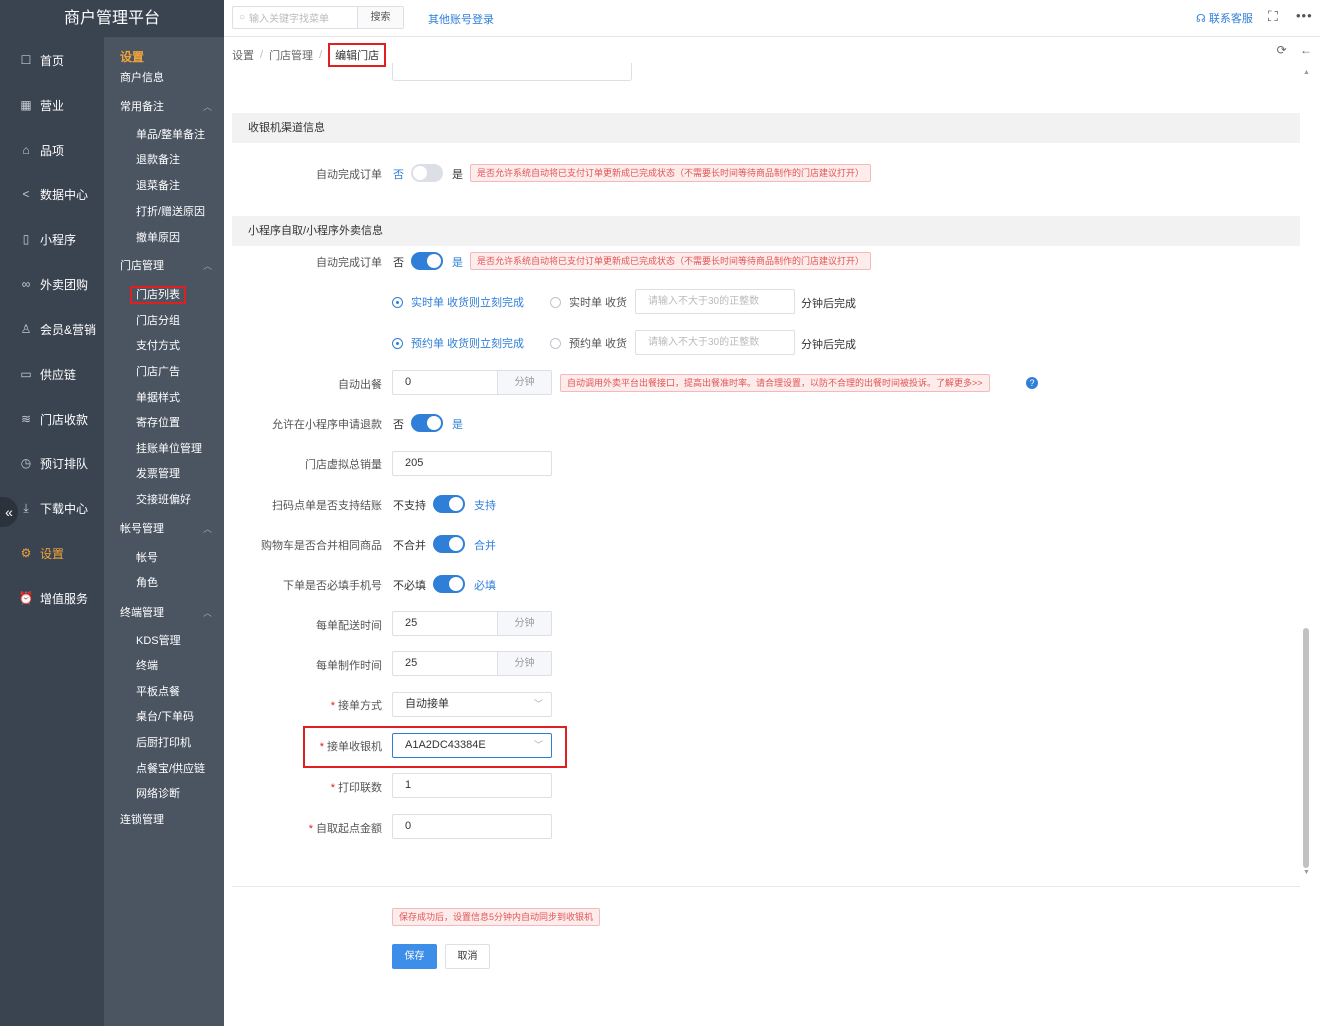 The width and height of the screenshot is (1320, 1026). What do you see at coordinates (164, 500) in the screenshot?
I see `menu-item: 交接班偏好` at bounding box center [164, 500].